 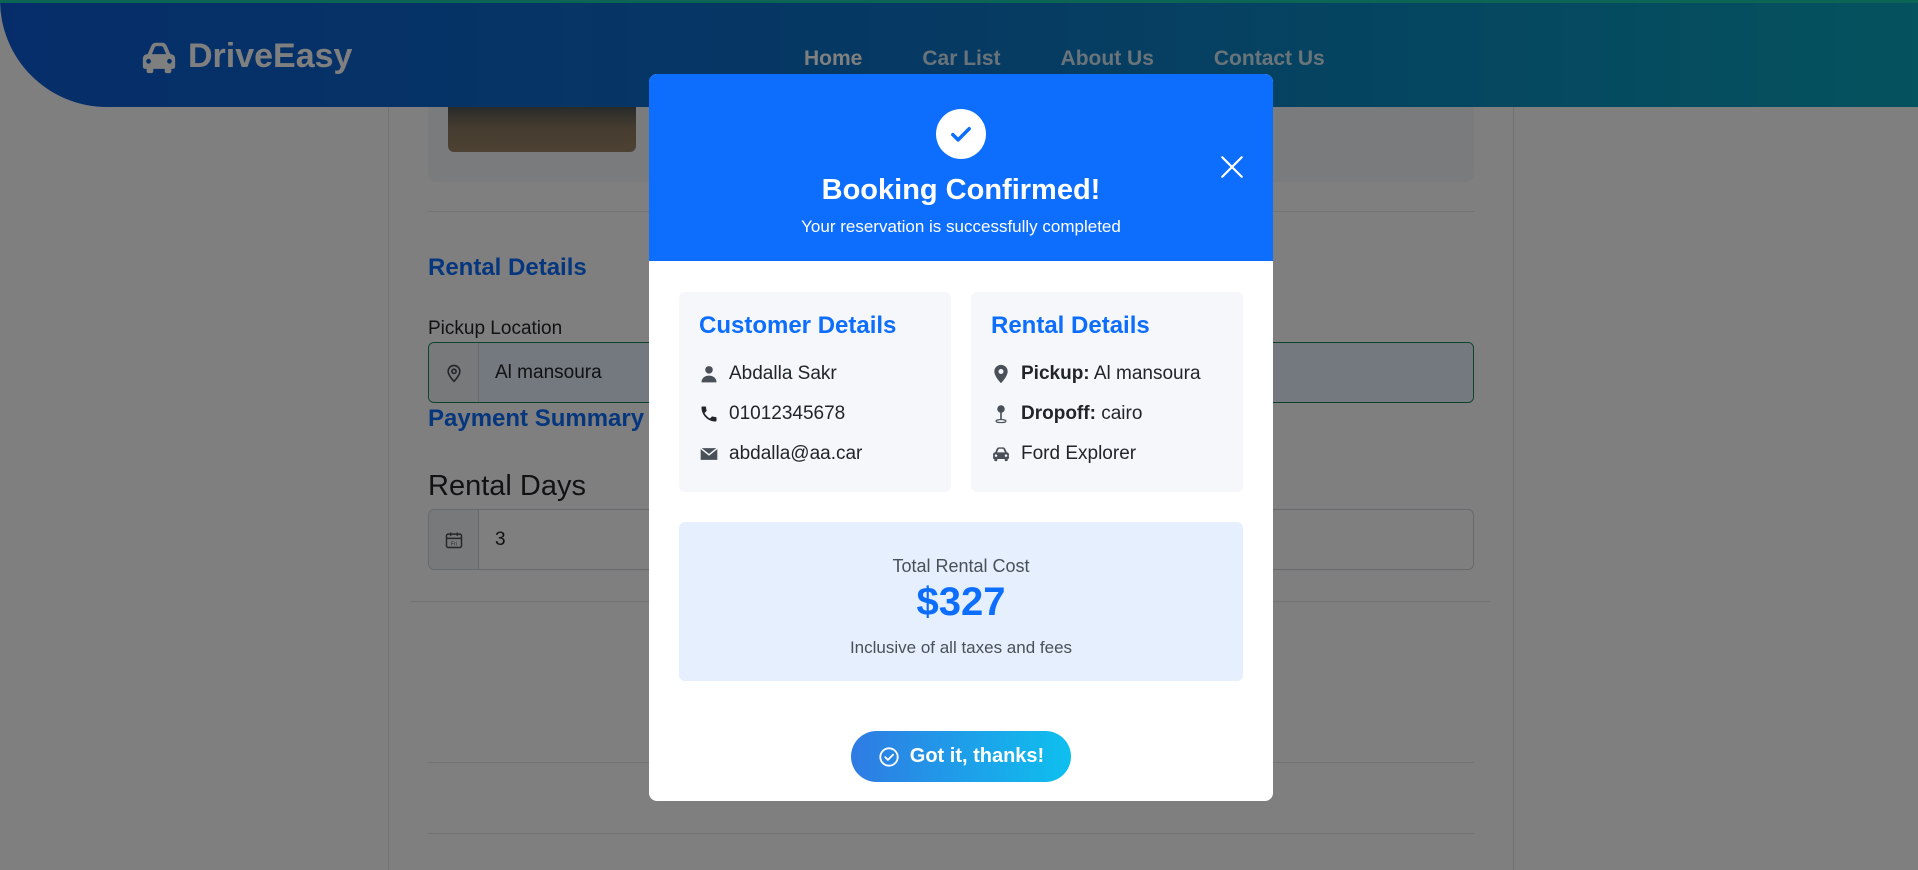 What do you see at coordinates (961, 647) in the screenshot?
I see `total-cost-note: Inclusive of all taxes and fees` at bounding box center [961, 647].